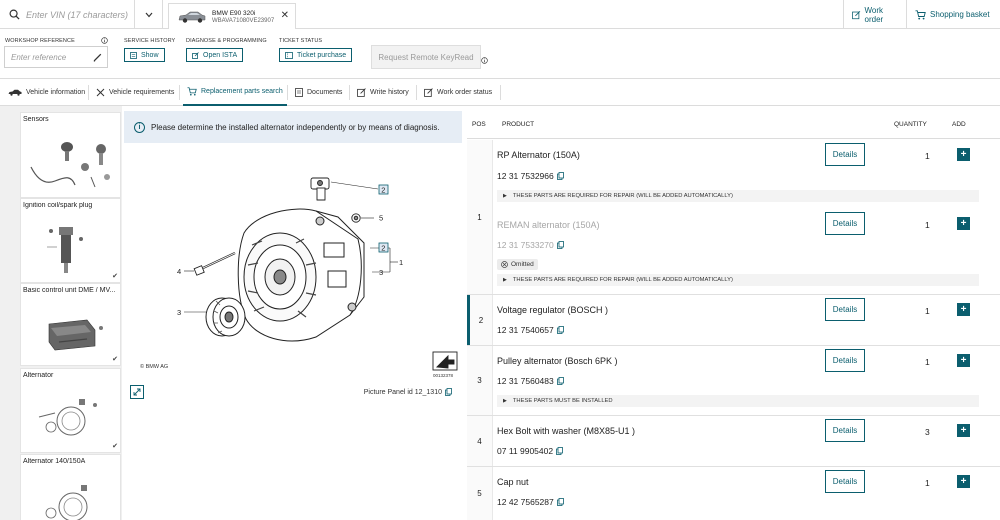 This screenshot has width=1000, height=520. I want to click on product-name: Hex Bolt with washer (M8X85-U1 ), so click(566, 431).